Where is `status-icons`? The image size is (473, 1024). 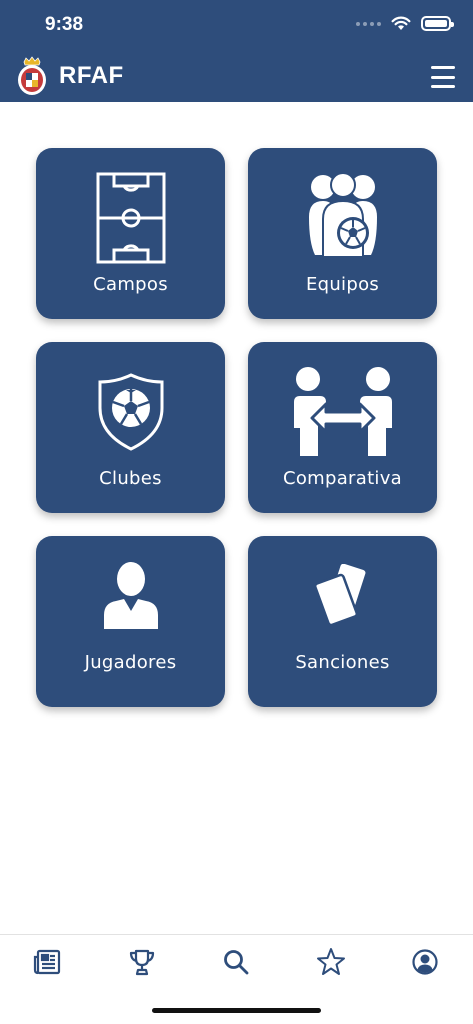
status-icons is located at coordinates (405, 23).